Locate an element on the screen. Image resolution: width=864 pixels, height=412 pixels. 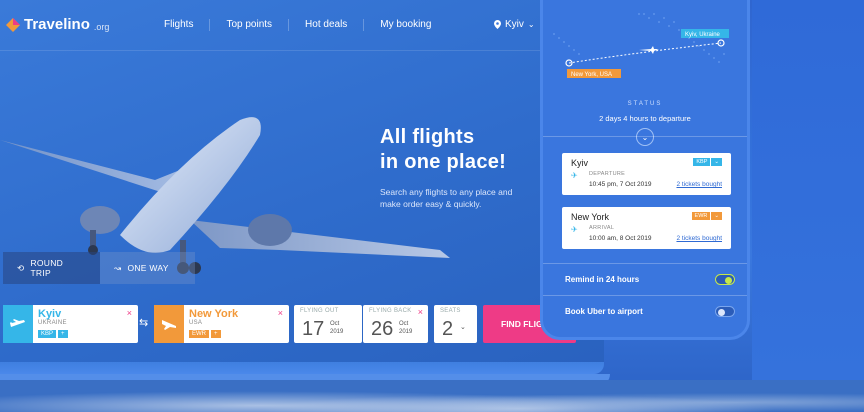
header-divider is located at coordinates (302, 50).